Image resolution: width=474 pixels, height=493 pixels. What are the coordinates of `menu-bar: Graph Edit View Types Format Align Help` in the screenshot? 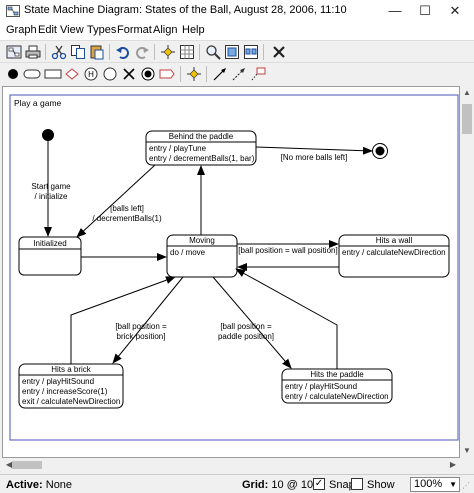 It's located at (237, 31).